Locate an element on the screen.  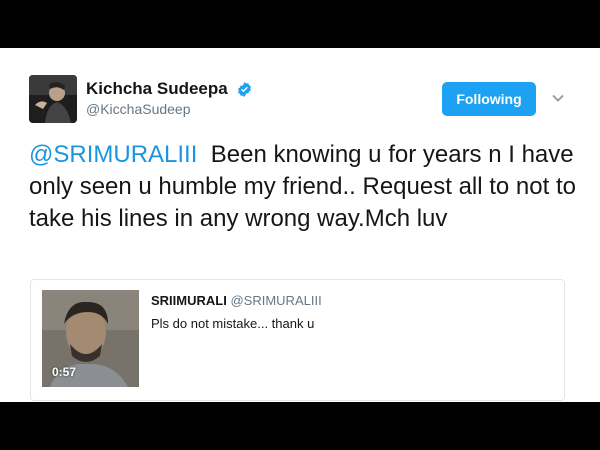
quoted-handle: @SRIMURALIII is located at coordinates (275, 300).